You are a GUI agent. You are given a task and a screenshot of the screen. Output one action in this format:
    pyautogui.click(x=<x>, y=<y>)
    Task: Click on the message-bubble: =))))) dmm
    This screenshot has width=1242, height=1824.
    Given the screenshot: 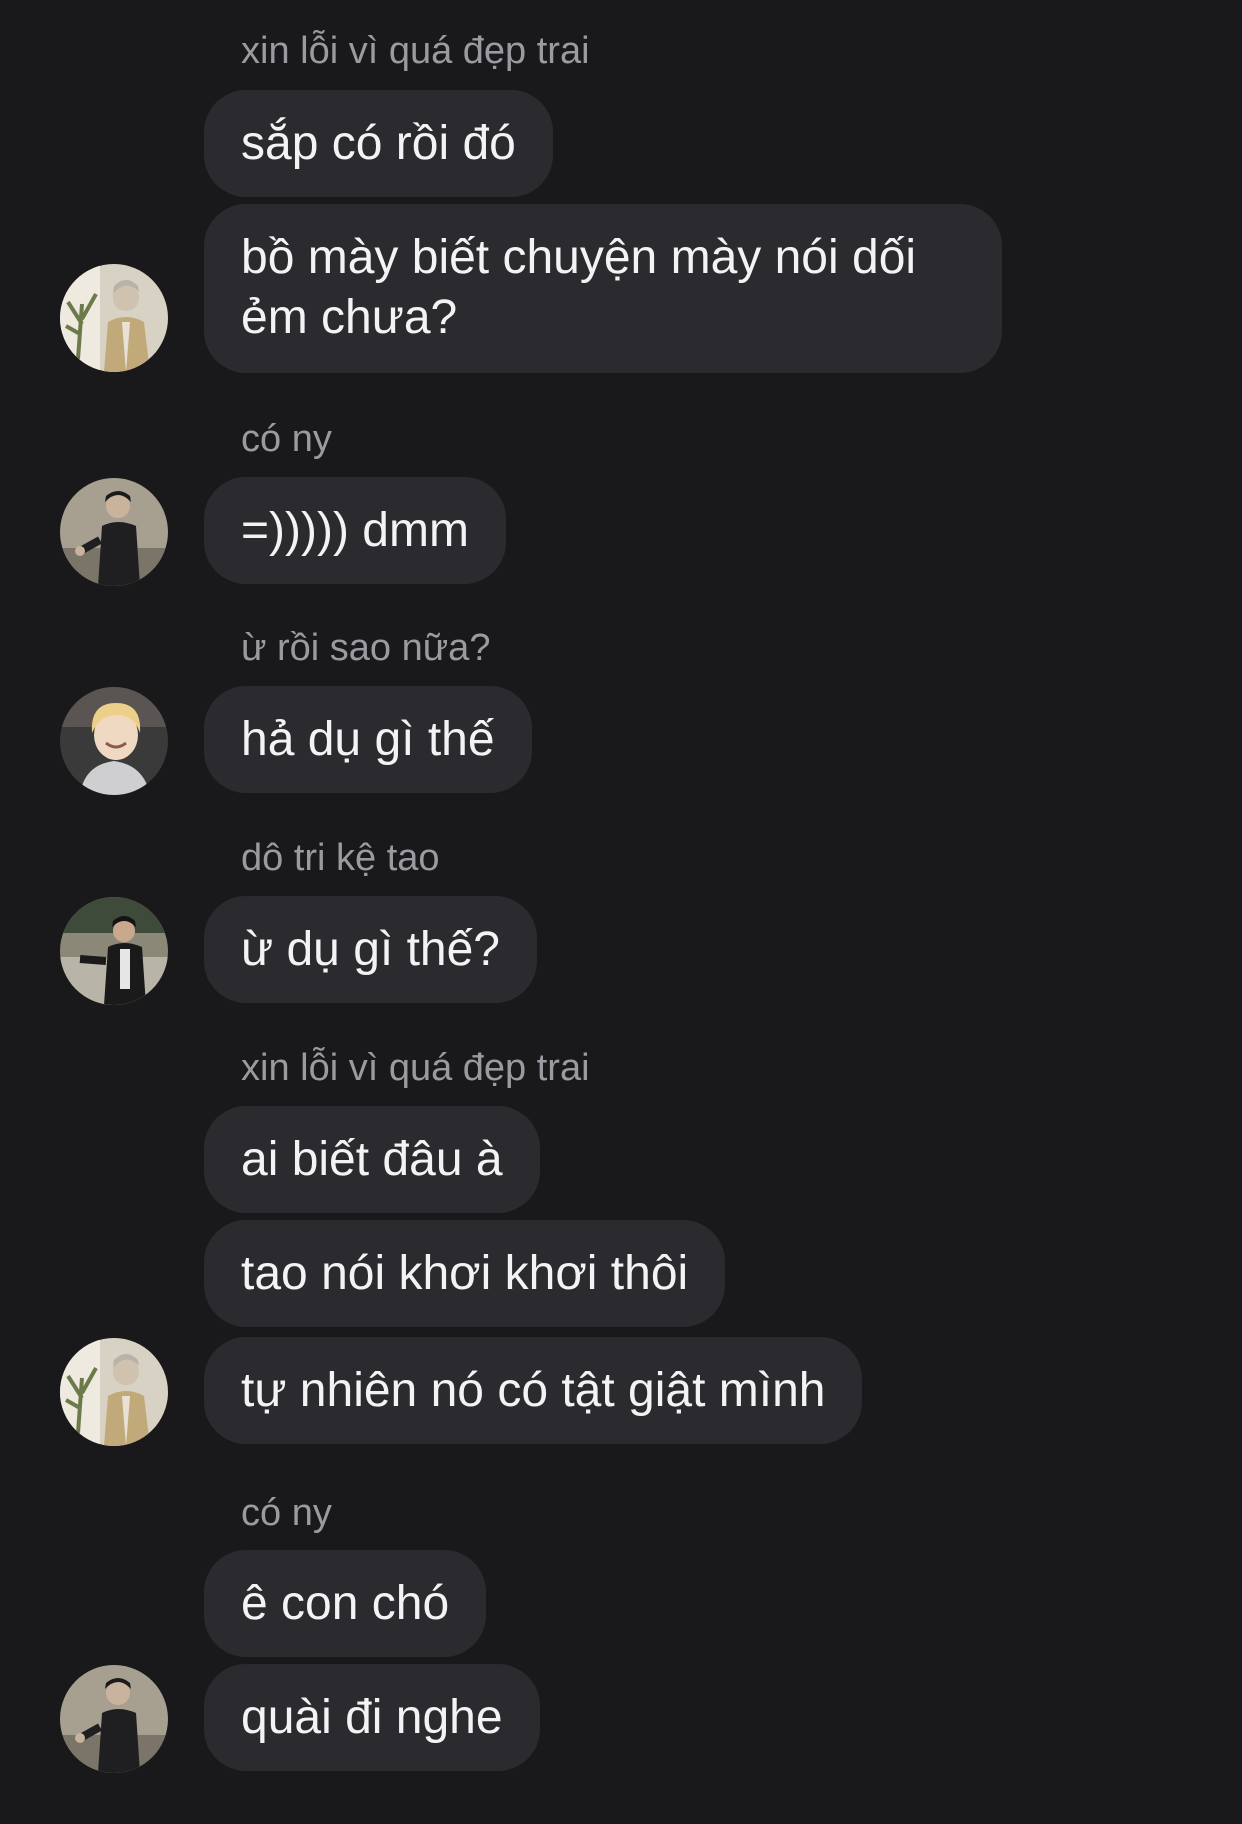 What is the action you would take?
    pyautogui.click(x=355, y=530)
    